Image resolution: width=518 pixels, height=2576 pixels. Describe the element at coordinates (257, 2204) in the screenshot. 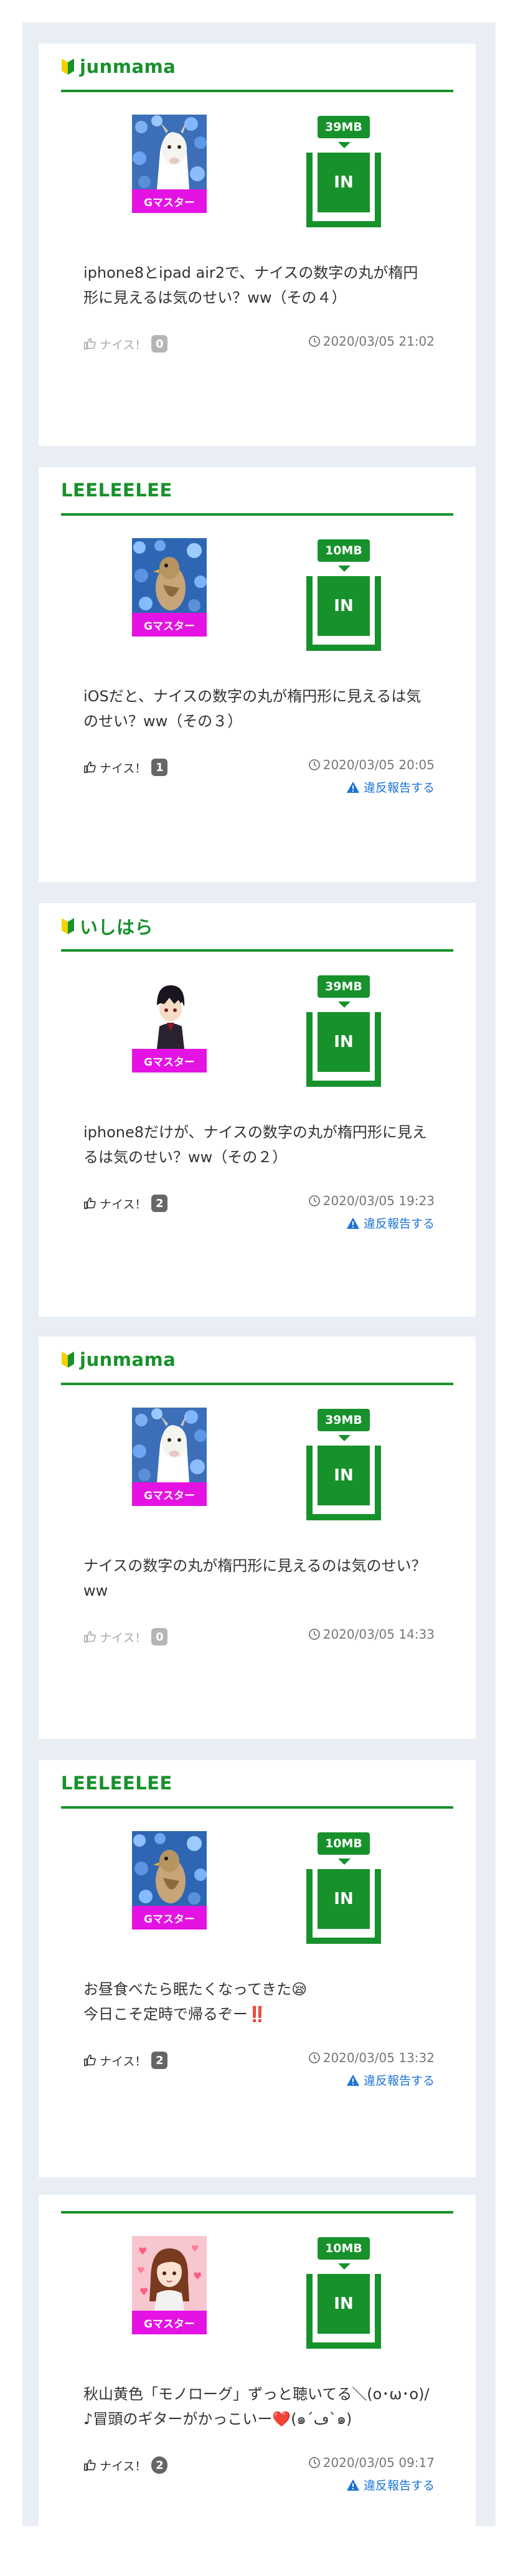

I see `post-header` at that location.